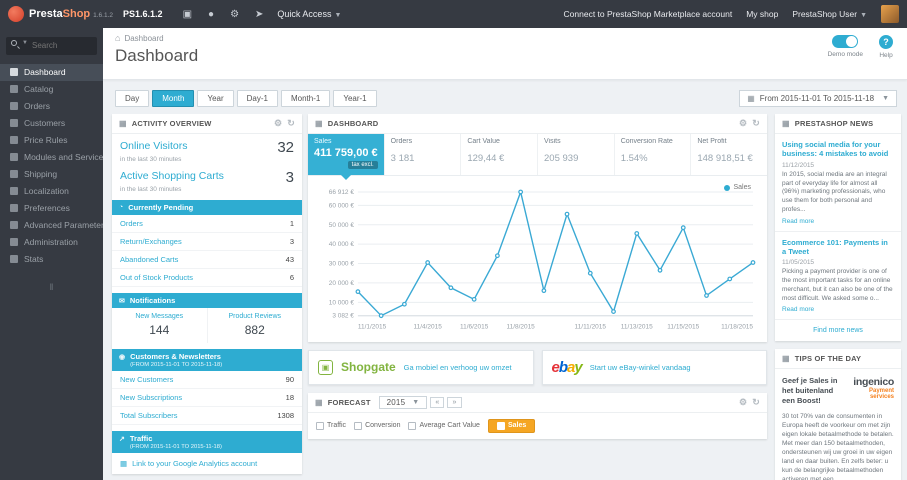 This screenshot has height=480, width=907. Describe the element at coordinates (146, 379) in the screenshot. I see `new-customers-link: New Customers` at that location.